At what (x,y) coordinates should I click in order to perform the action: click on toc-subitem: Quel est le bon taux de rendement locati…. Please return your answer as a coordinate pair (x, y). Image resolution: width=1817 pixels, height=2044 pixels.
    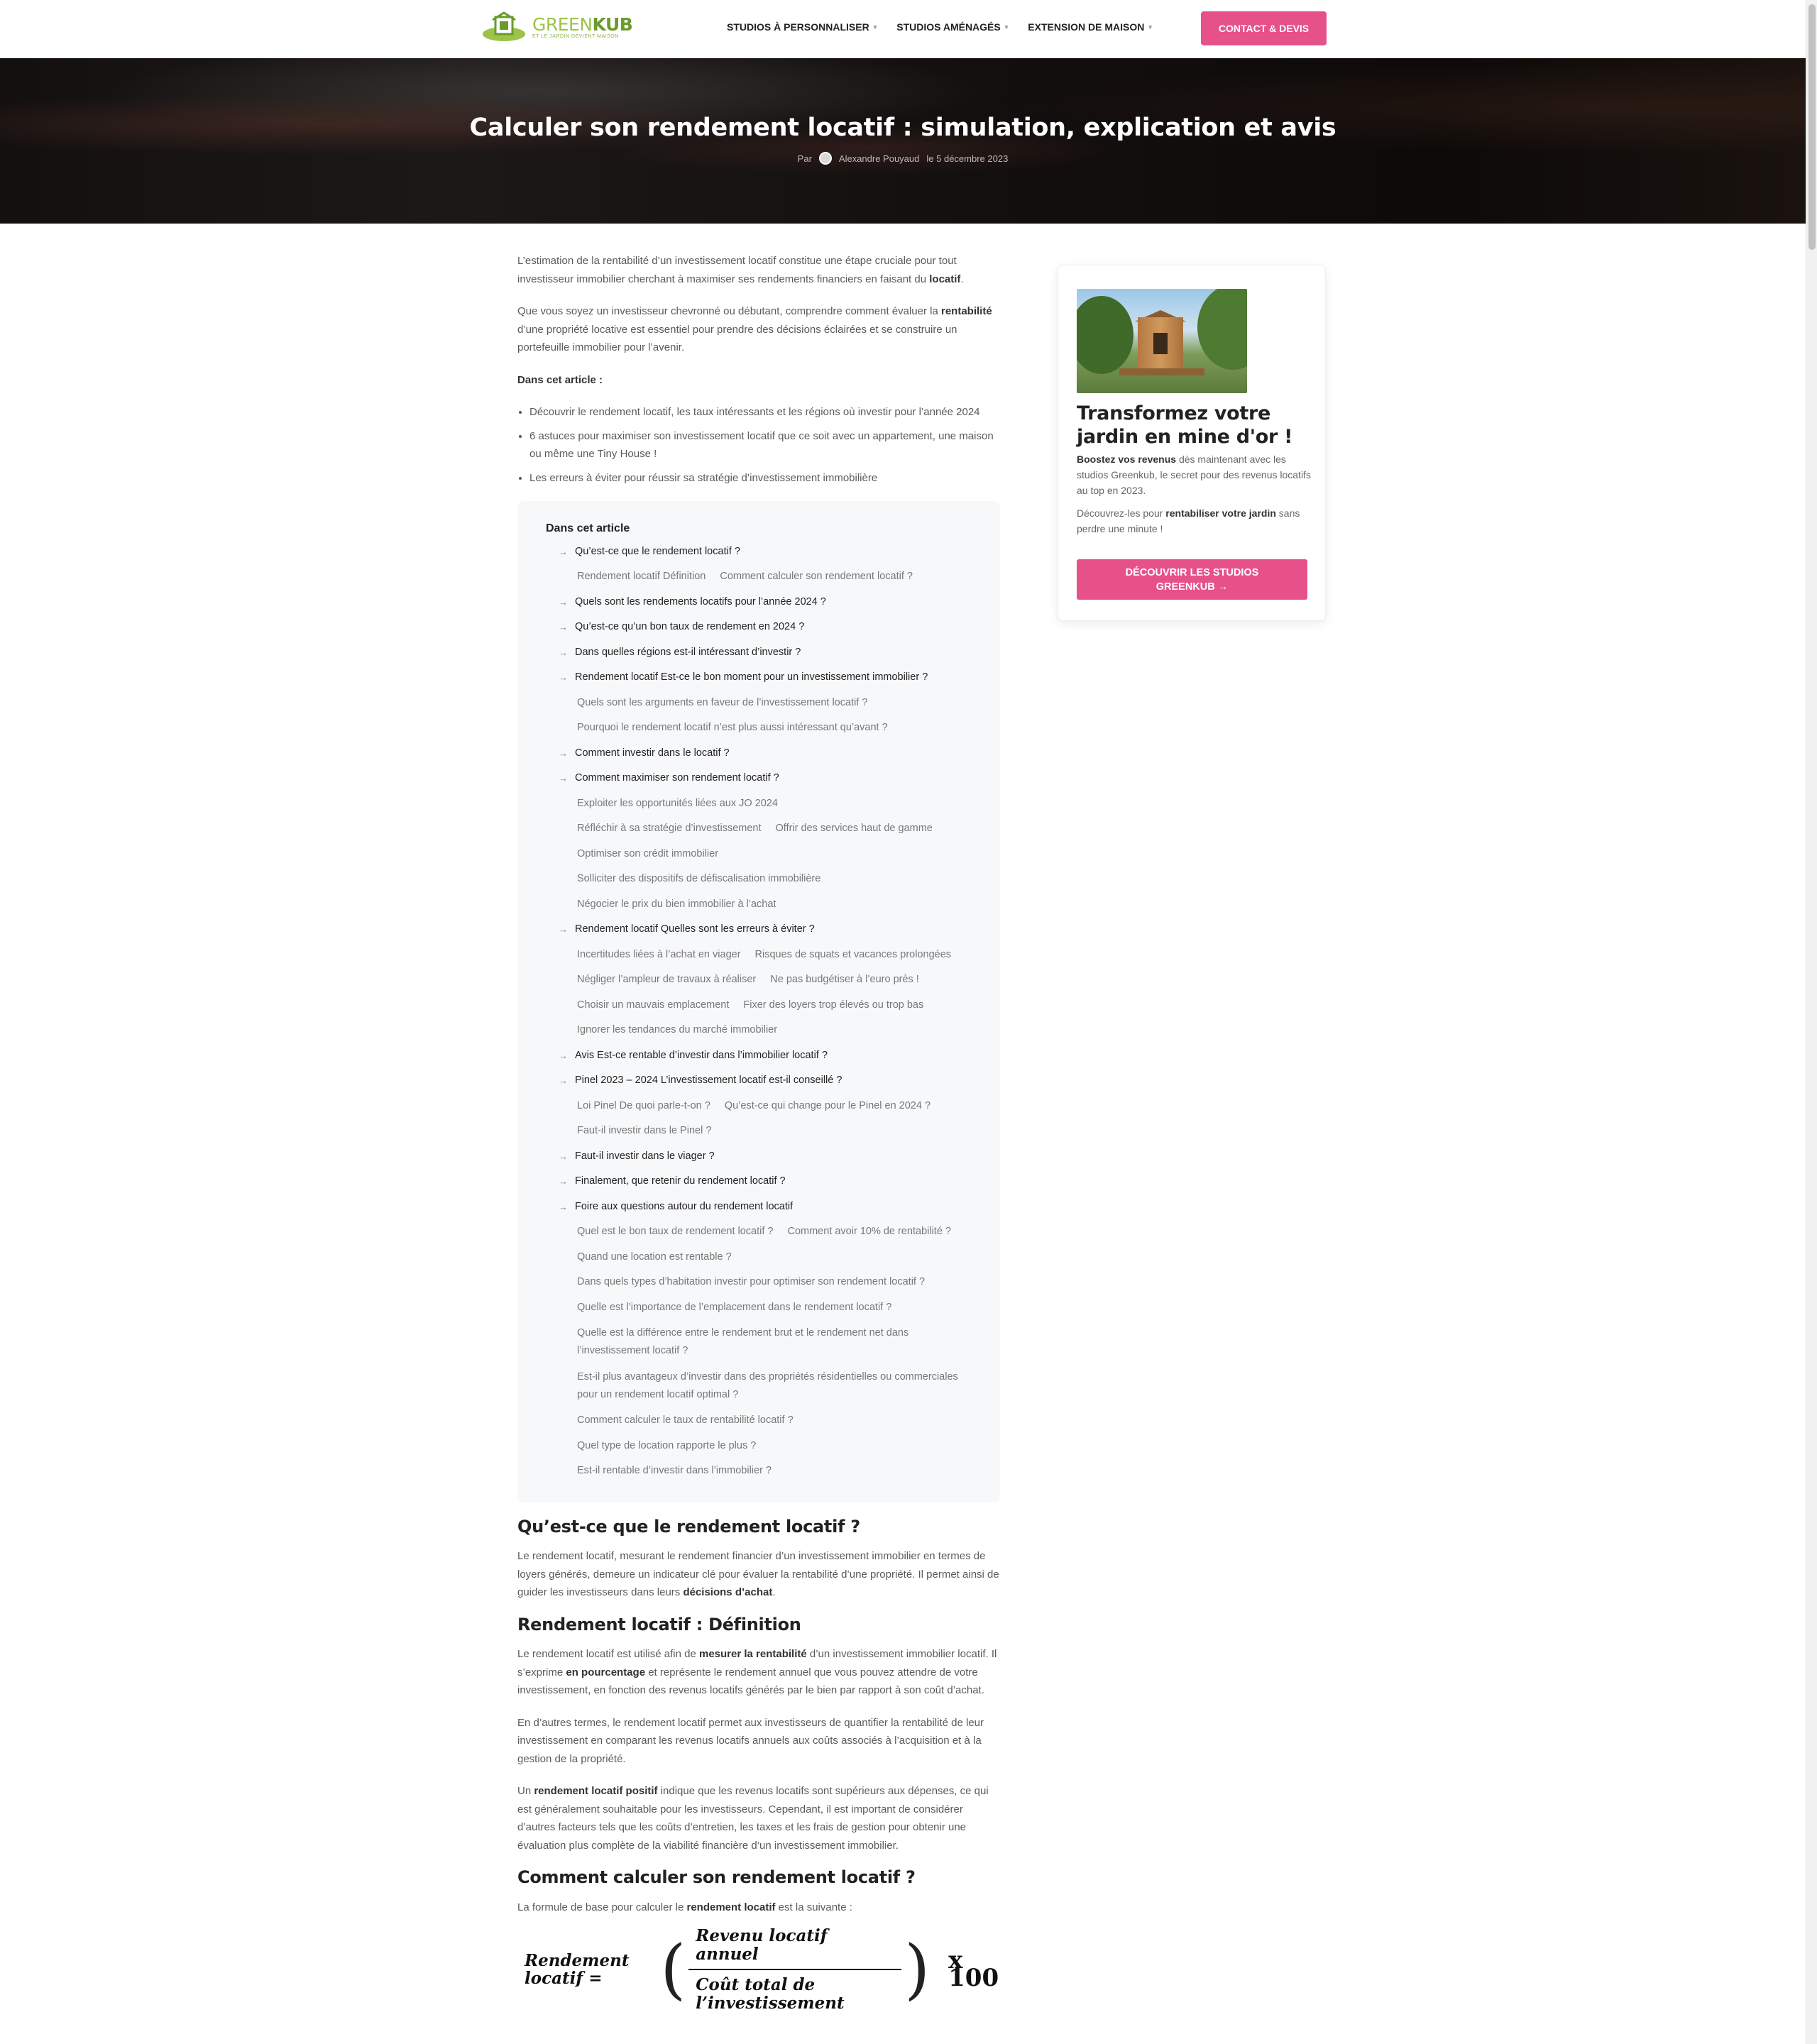
    Looking at the image, I should click on (675, 1232).